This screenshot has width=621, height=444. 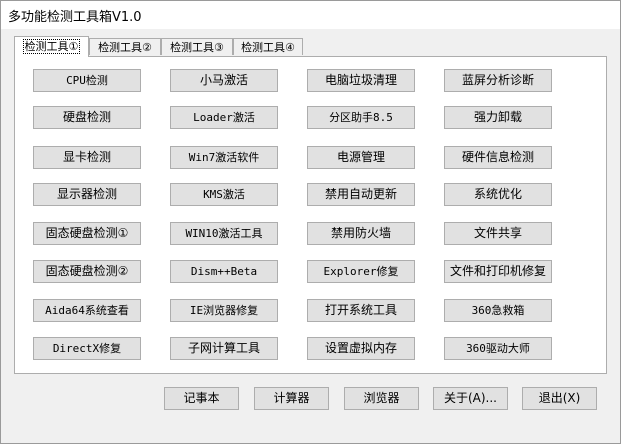 I want to click on tab-tool-4: 检测工具④, so click(x=268, y=46).